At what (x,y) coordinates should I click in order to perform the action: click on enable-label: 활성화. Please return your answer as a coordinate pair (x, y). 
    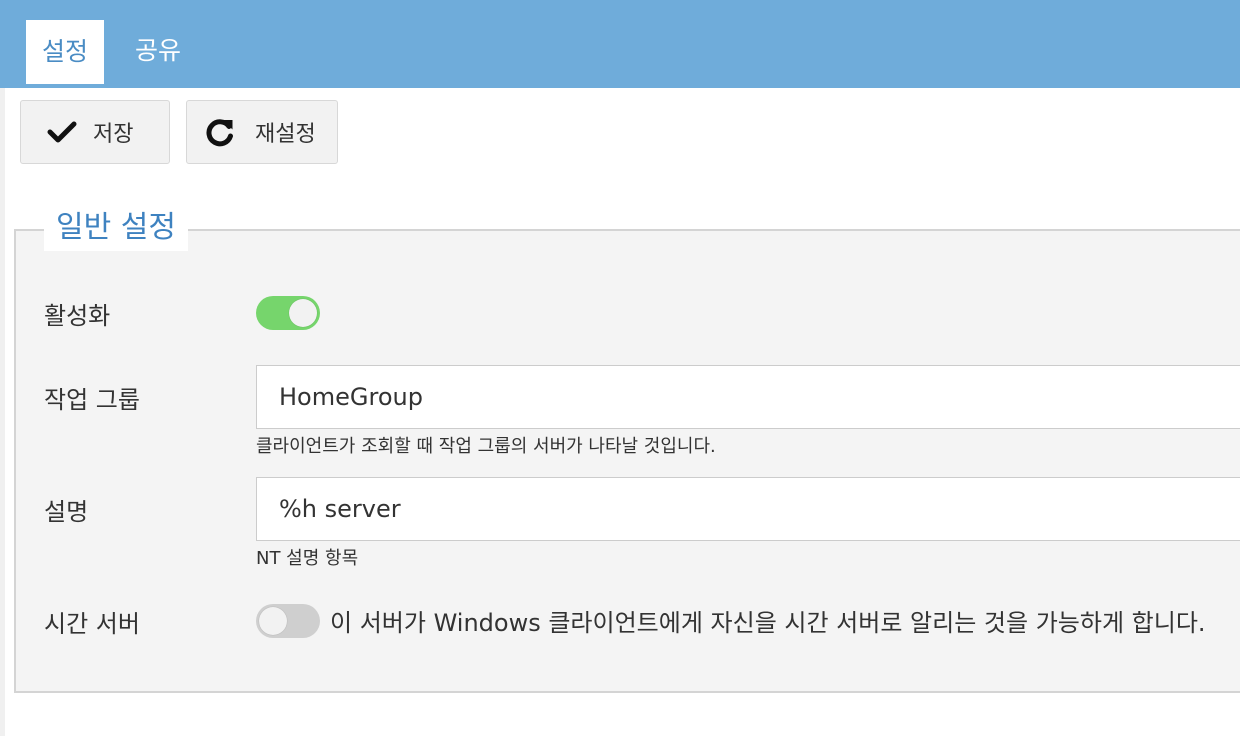
    Looking at the image, I should click on (77, 316).